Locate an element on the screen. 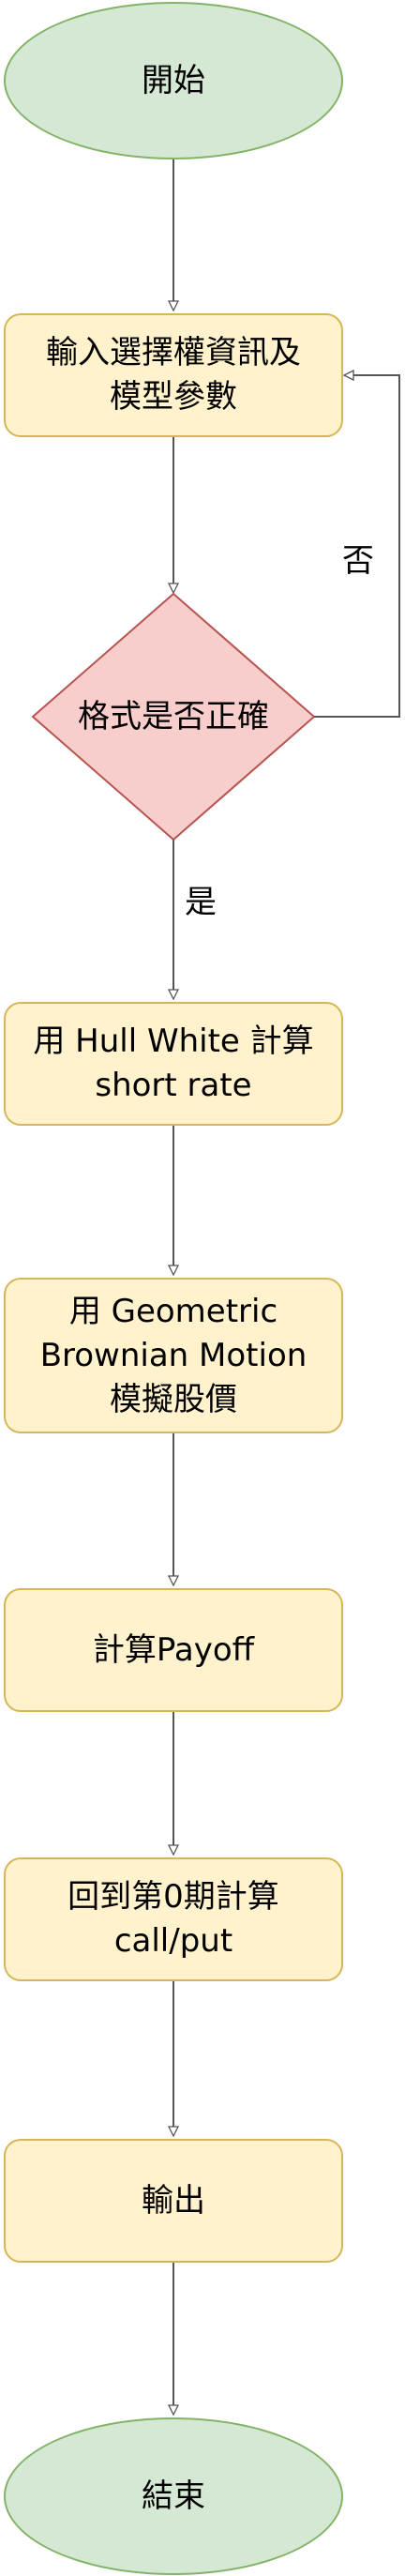  start-node: 開始 is located at coordinates (173, 80).